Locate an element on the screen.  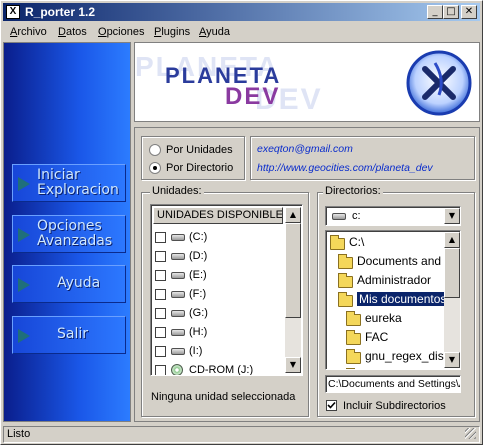
directory-item: Administrador is located at coordinates (385, 281).